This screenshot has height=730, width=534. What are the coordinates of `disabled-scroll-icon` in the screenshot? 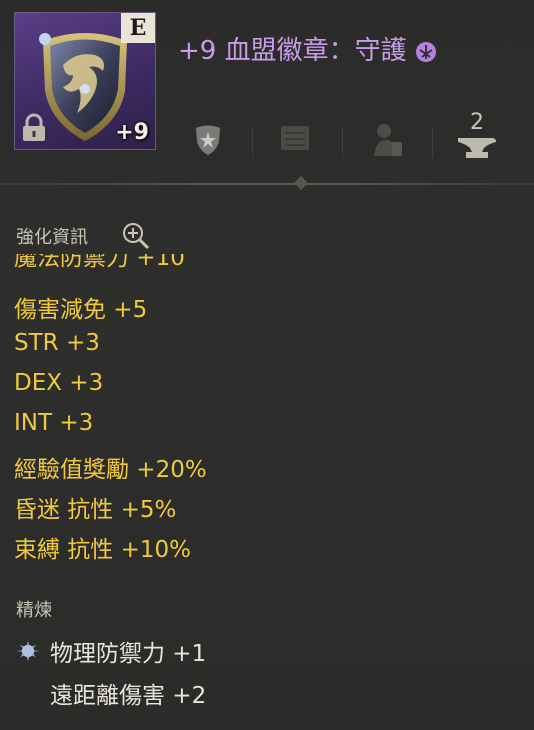 It's located at (295, 138).